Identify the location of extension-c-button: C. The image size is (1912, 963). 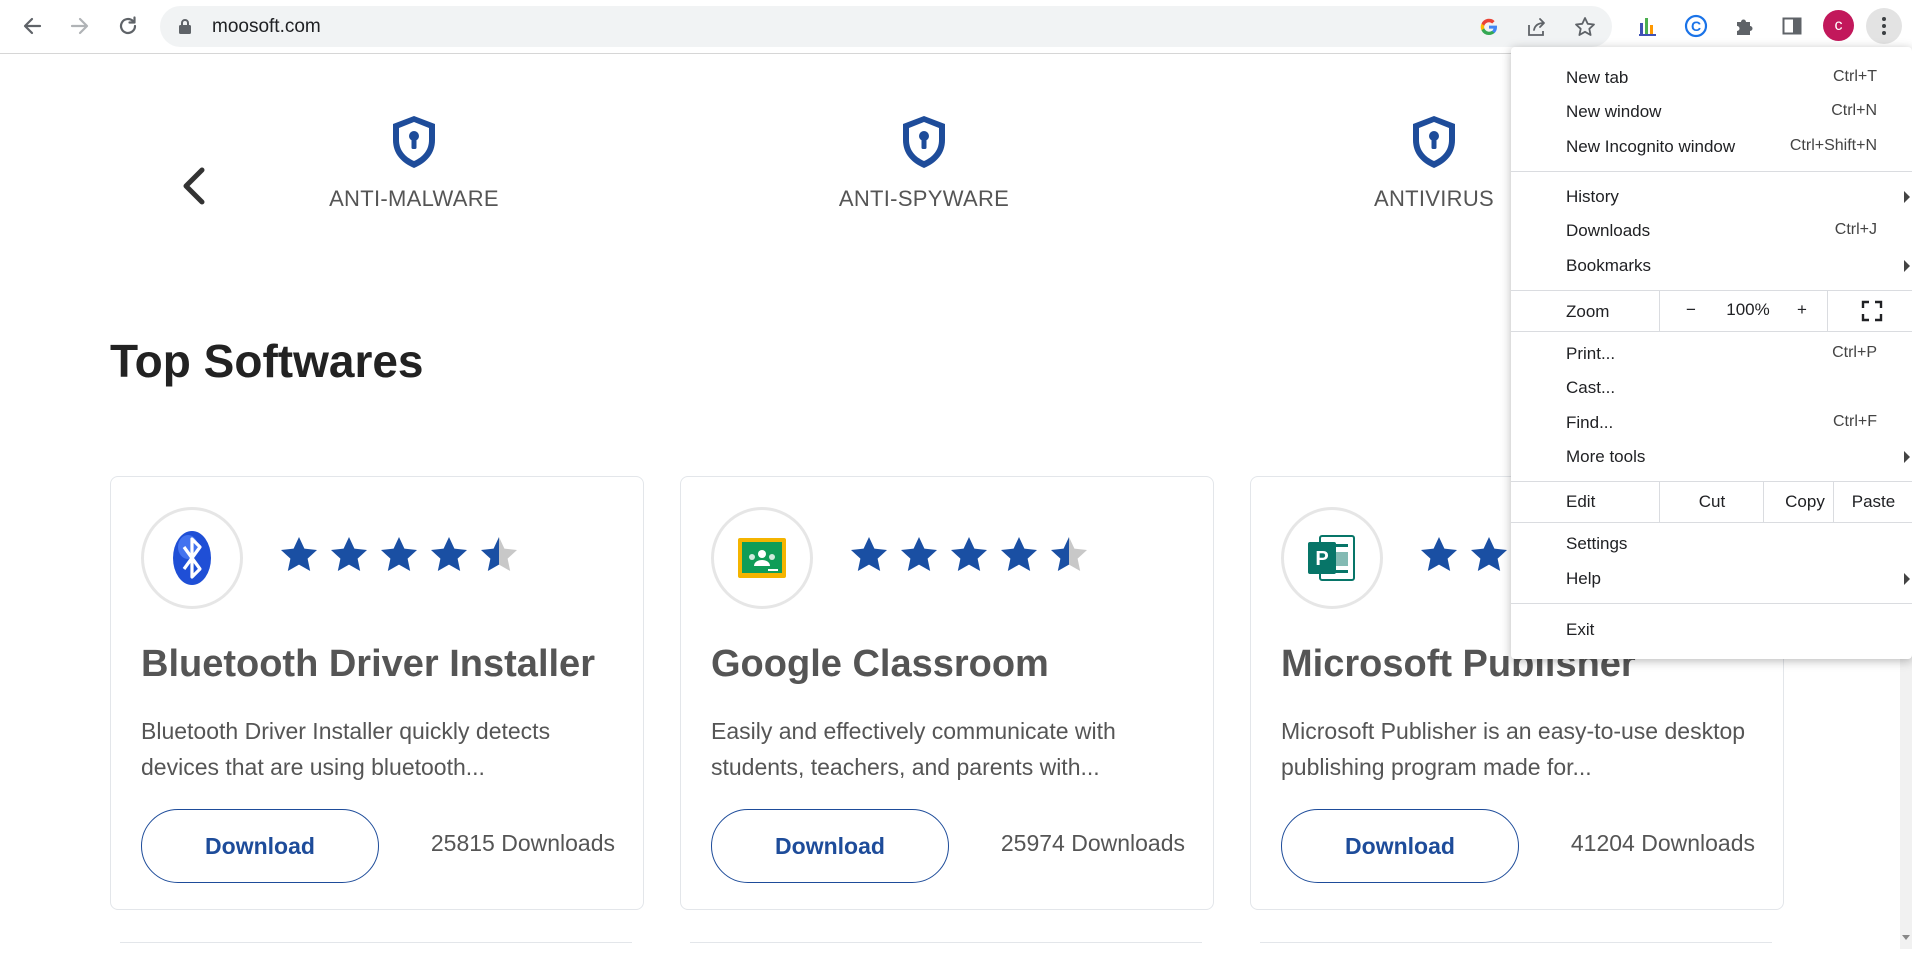
(1696, 26).